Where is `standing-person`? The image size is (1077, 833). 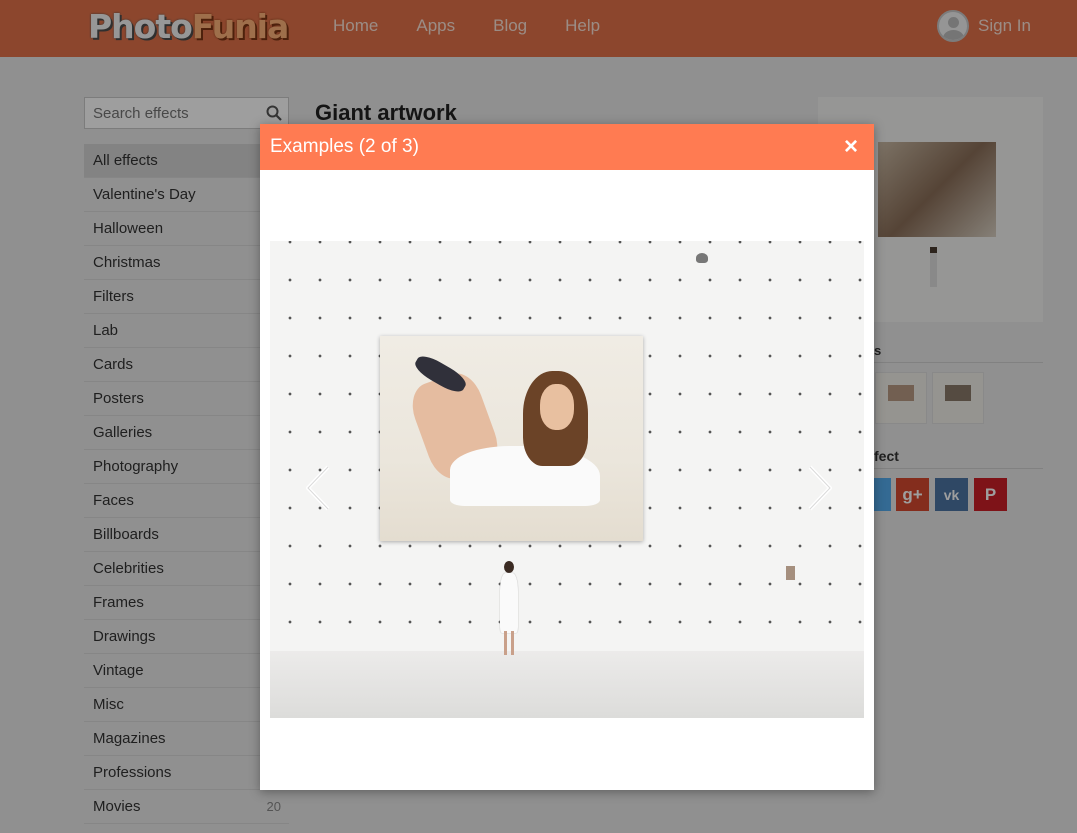
standing-person is located at coordinates (509, 609).